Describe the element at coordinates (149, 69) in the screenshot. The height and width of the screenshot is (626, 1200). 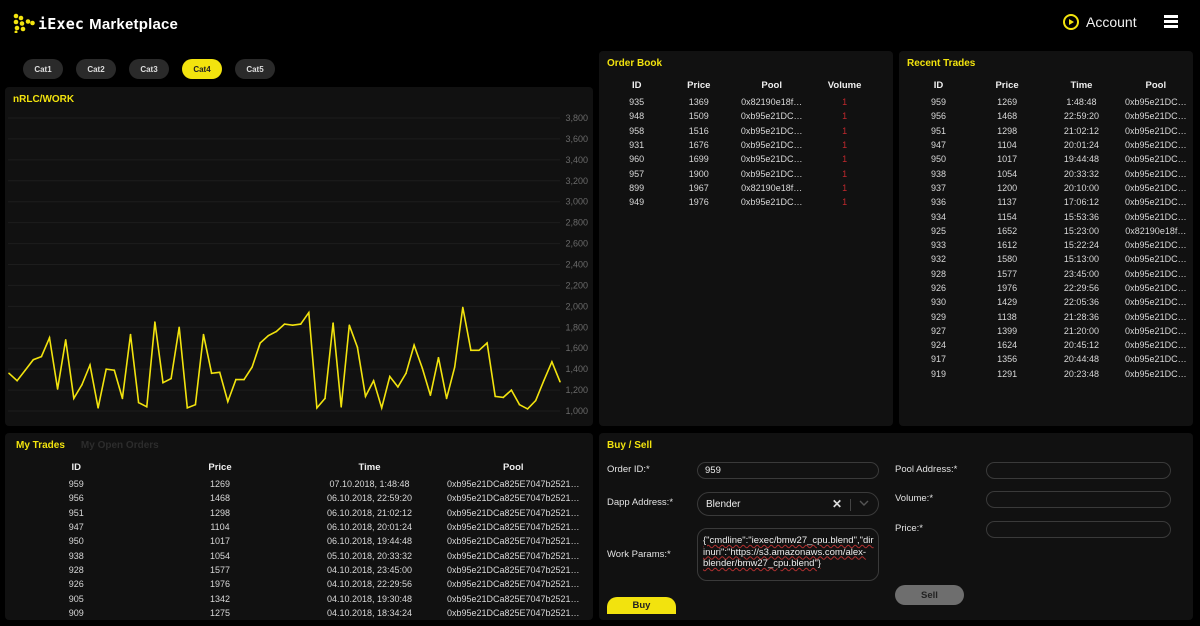
I see `category-tab-cat3: Cat3` at that location.